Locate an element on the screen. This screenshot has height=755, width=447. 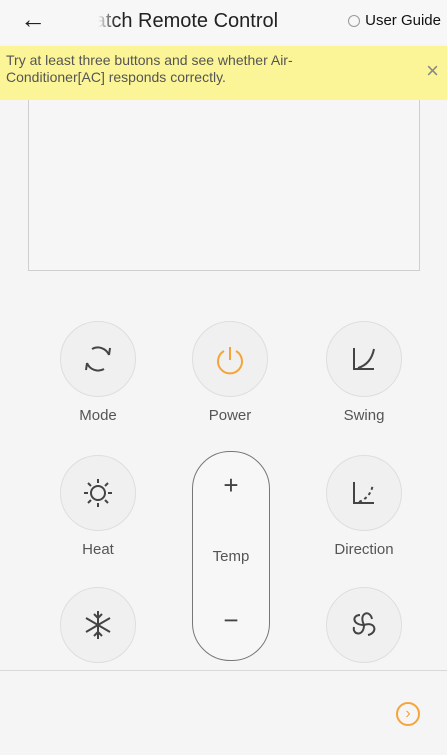
swing-button is located at coordinates (364, 359).